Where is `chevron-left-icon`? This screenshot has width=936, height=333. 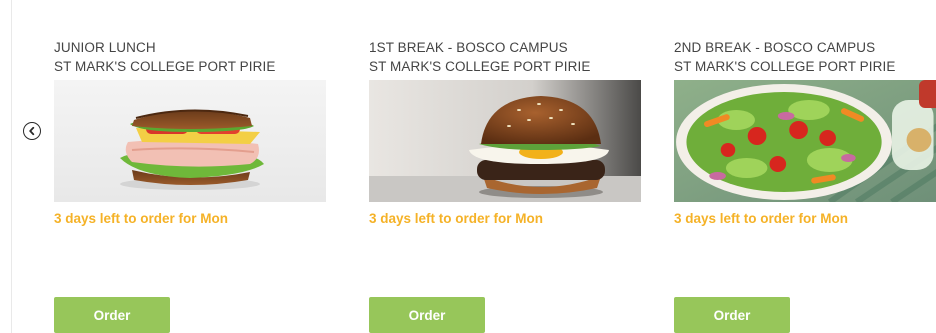 chevron-left-icon is located at coordinates (32, 131).